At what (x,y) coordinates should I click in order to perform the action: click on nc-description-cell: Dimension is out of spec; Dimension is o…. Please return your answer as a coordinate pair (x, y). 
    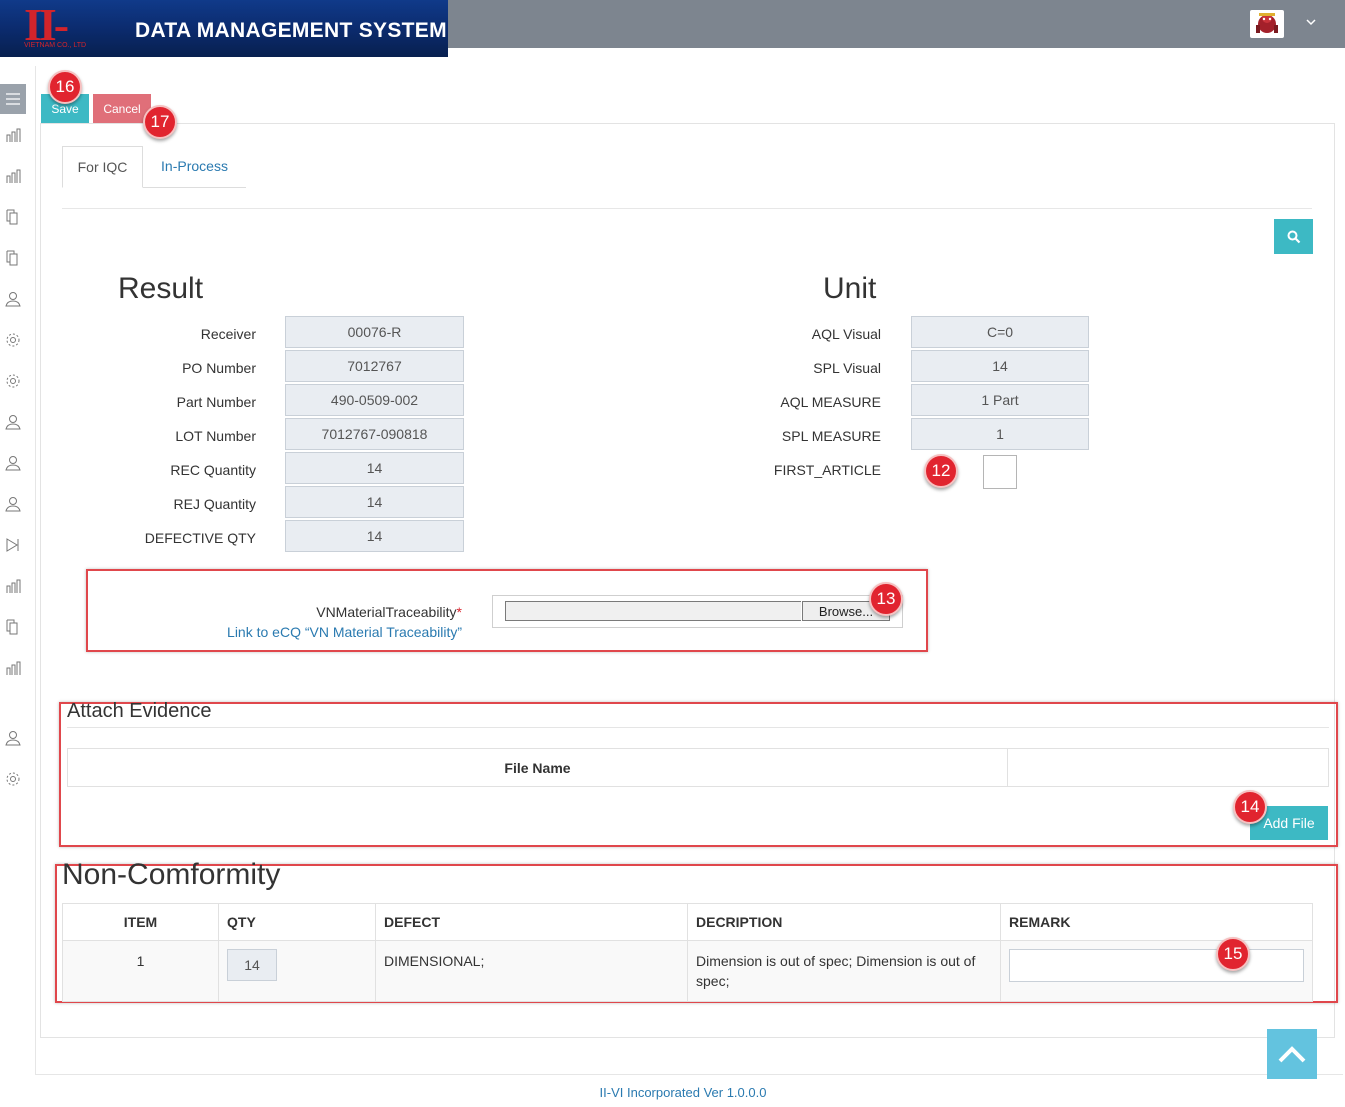
    Looking at the image, I should click on (844, 971).